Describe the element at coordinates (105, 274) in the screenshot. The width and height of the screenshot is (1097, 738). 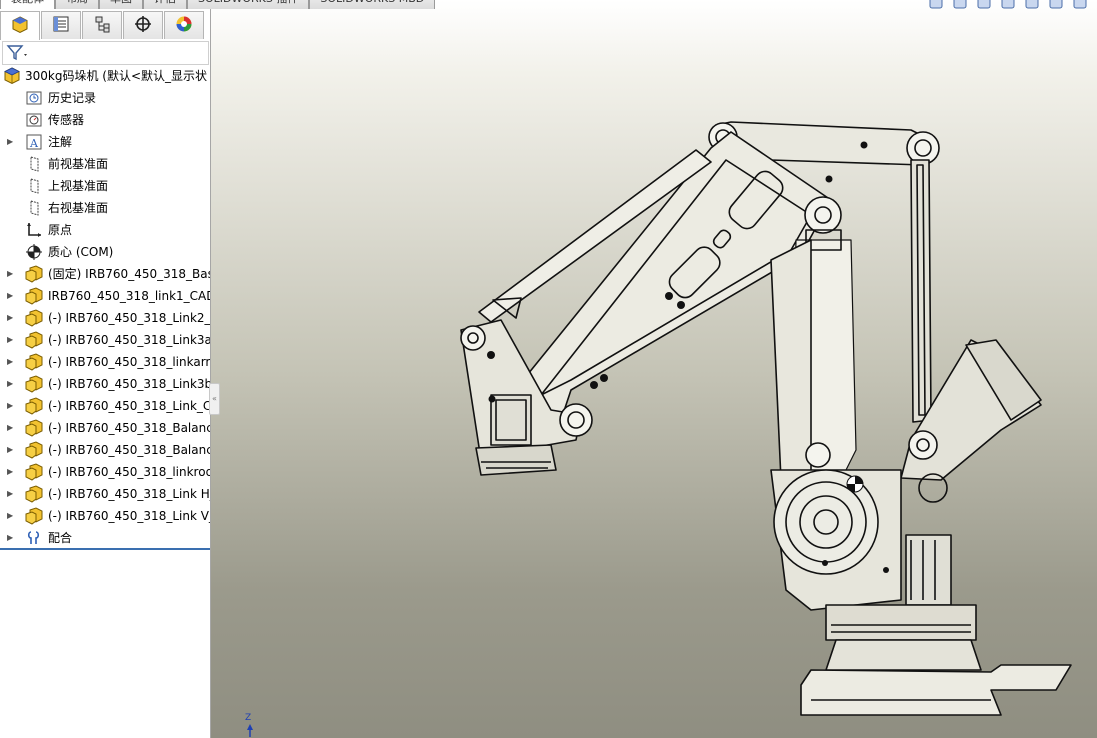
I see `tree-item: ▶ (固定) IRB760_450_318_Base` at that location.